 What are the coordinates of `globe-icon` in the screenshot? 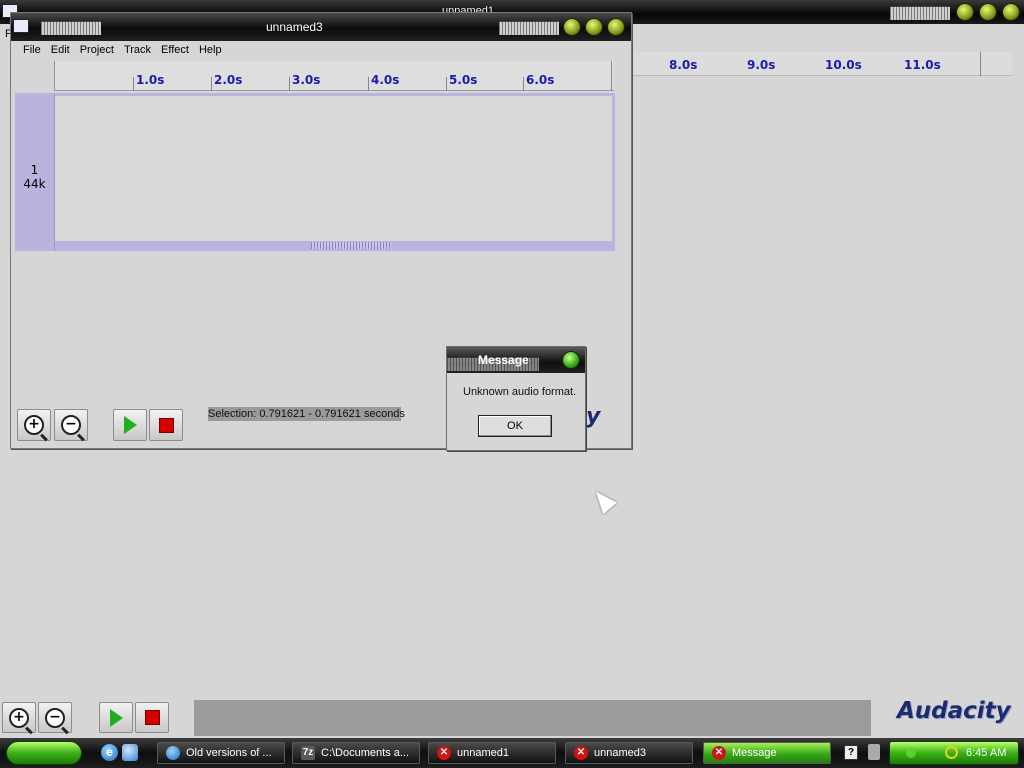 It's located at (173, 753).